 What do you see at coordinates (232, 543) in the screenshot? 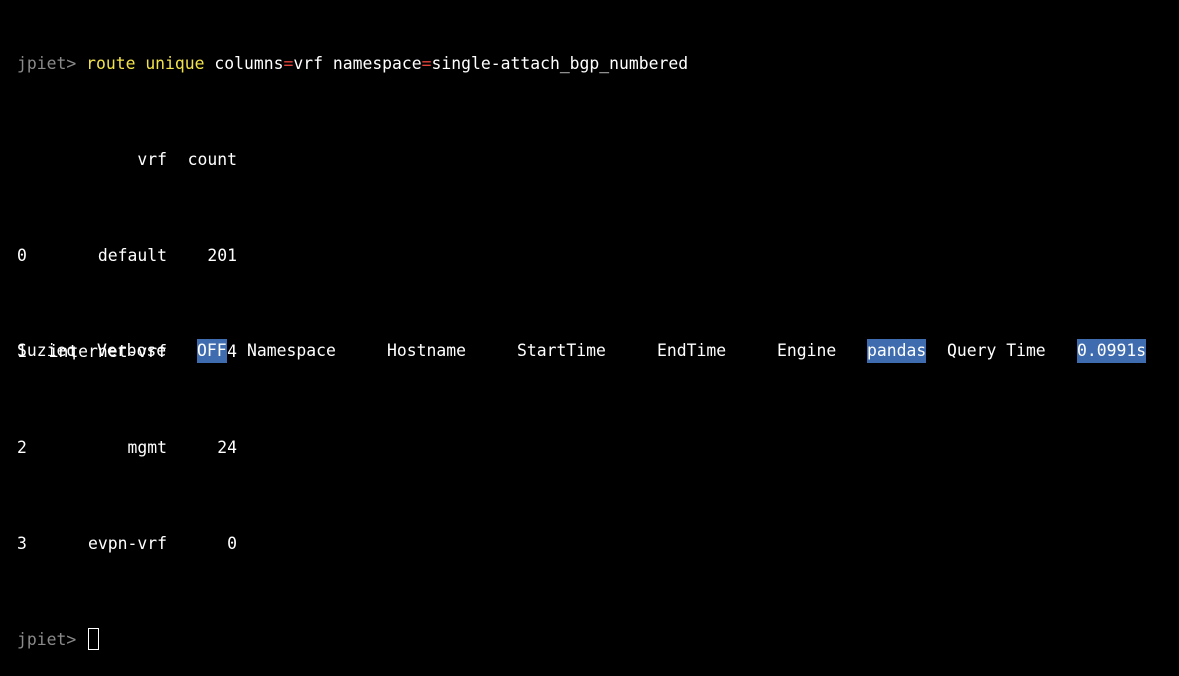
I see `row-count: 0` at bounding box center [232, 543].